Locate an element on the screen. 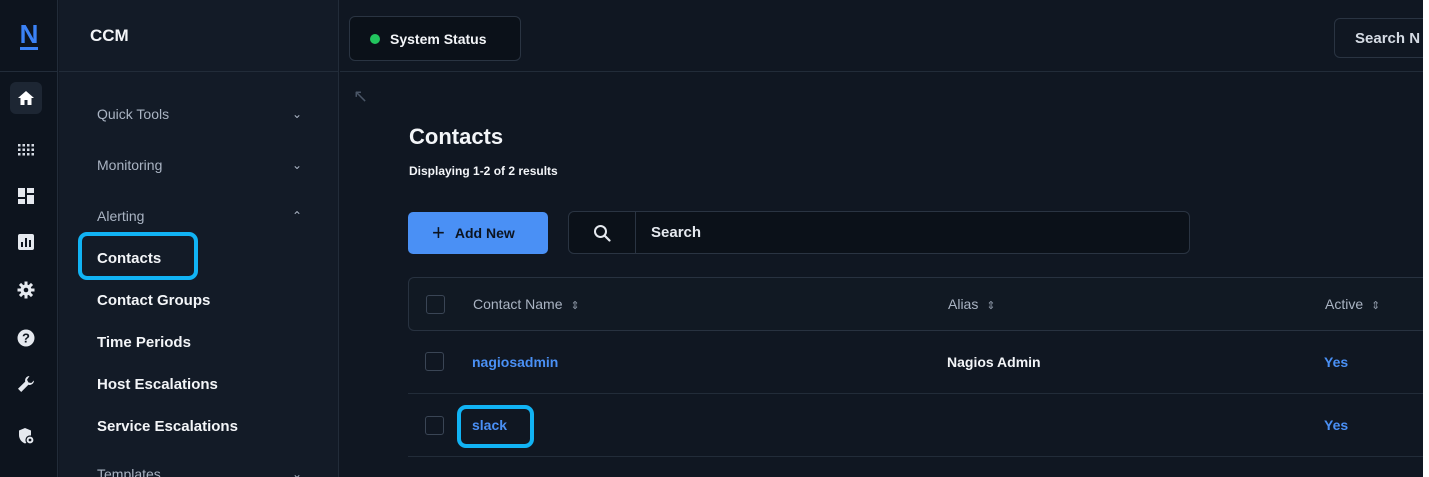  sidebar-item-service-escalations: Service Escalations is located at coordinates (167, 426).